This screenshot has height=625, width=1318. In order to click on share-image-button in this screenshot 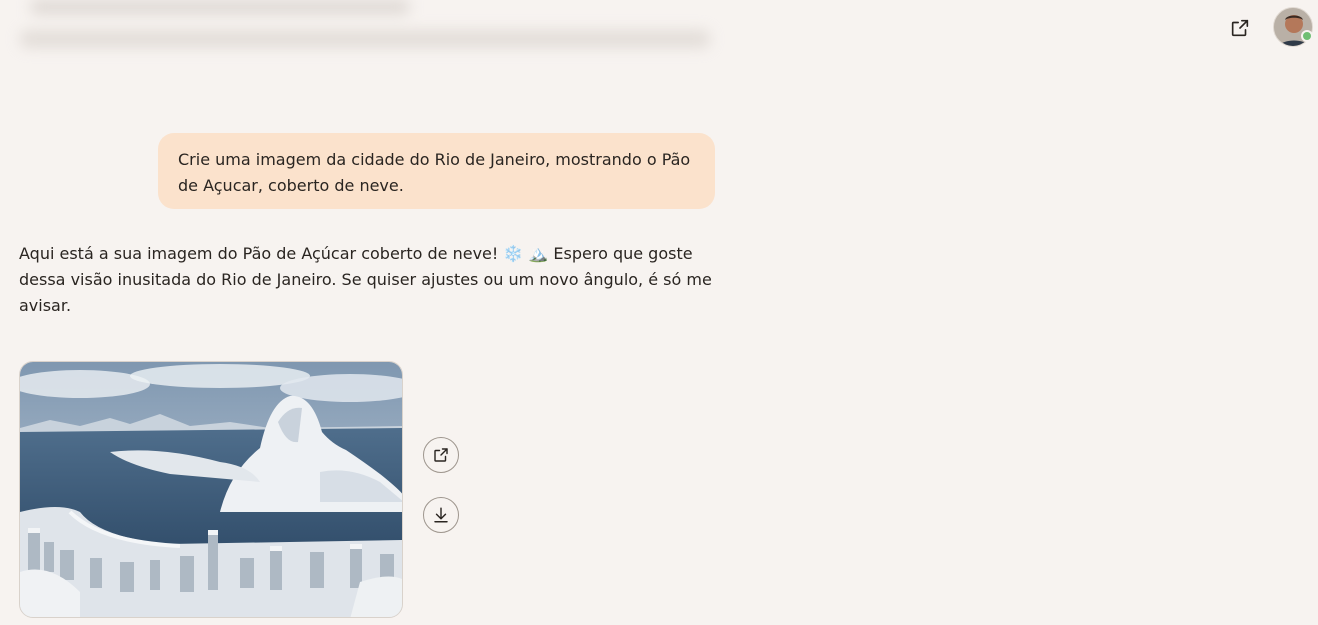, I will do `click(441, 455)`.